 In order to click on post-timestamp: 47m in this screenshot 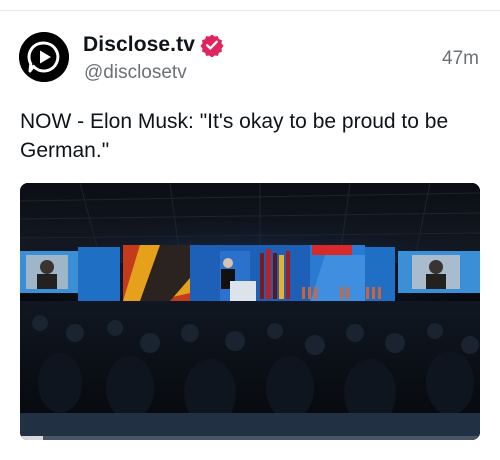, I will do `click(460, 59)`.